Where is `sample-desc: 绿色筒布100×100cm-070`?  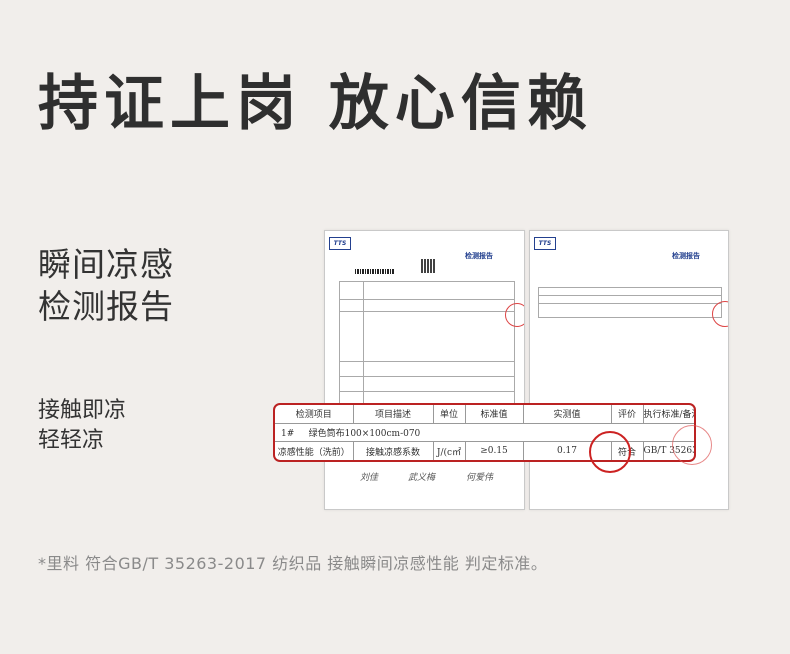 sample-desc: 绿色筒布100×100cm-070 is located at coordinates (364, 433).